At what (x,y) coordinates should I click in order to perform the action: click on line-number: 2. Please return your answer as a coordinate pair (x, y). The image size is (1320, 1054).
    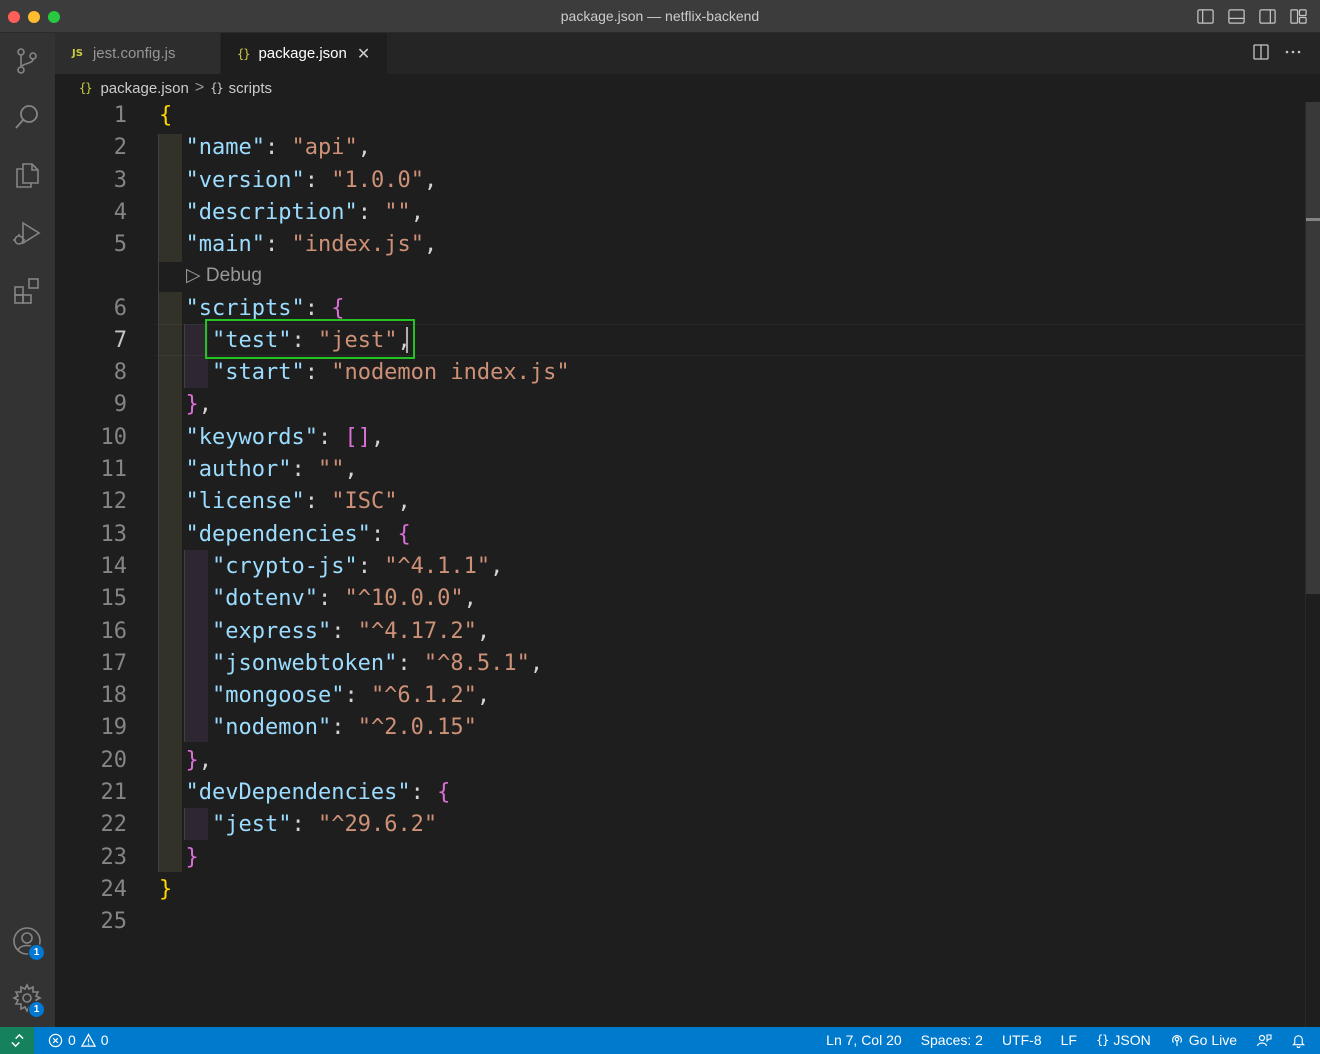
    Looking at the image, I should click on (120, 148).